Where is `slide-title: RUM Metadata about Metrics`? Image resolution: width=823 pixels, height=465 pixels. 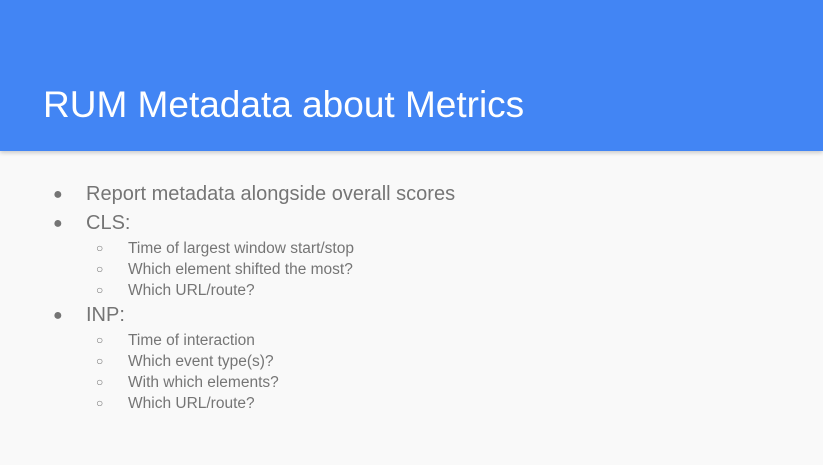
slide-title: RUM Metadata about Metrics is located at coordinates (284, 104).